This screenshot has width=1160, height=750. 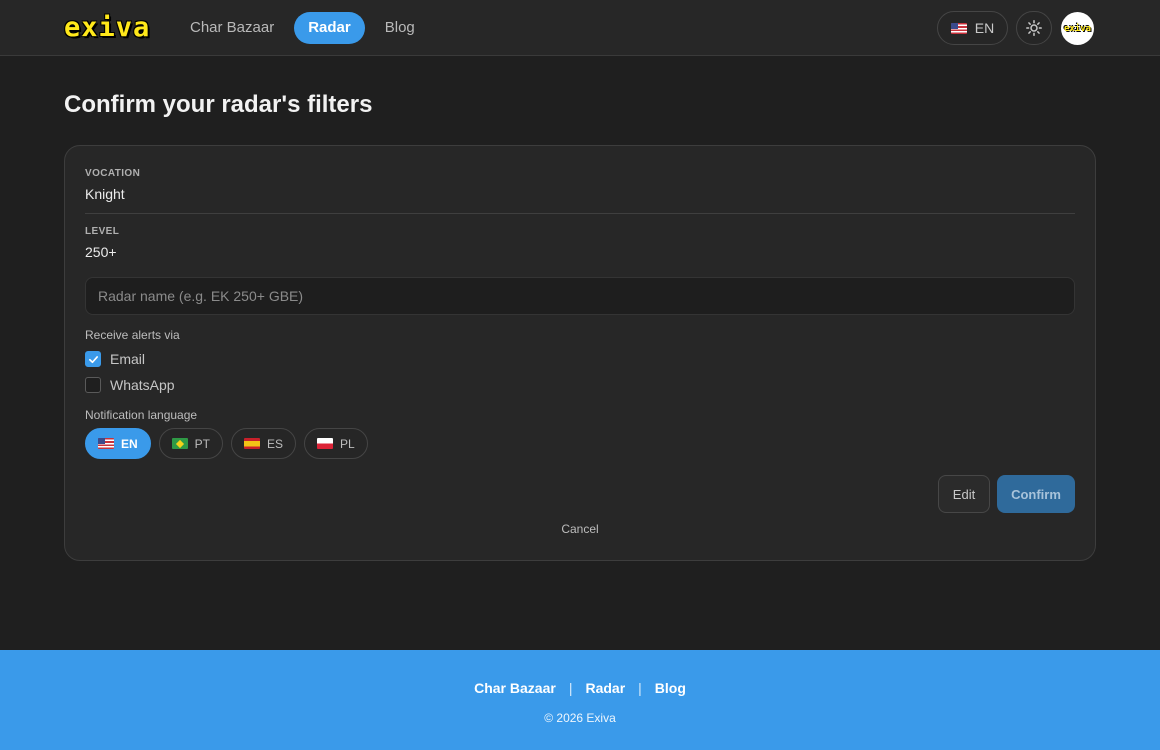 I want to click on notification-language-en: EN, so click(x=118, y=443).